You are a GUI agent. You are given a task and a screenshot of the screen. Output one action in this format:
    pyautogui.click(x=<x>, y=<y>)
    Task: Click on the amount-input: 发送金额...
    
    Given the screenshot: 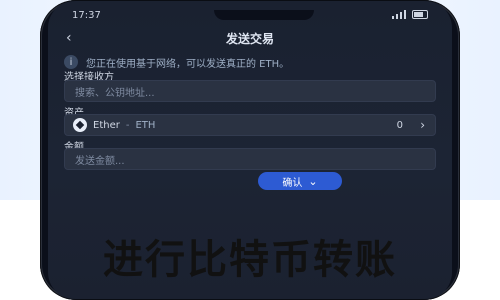 What is the action you would take?
    pyautogui.click(x=250, y=159)
    